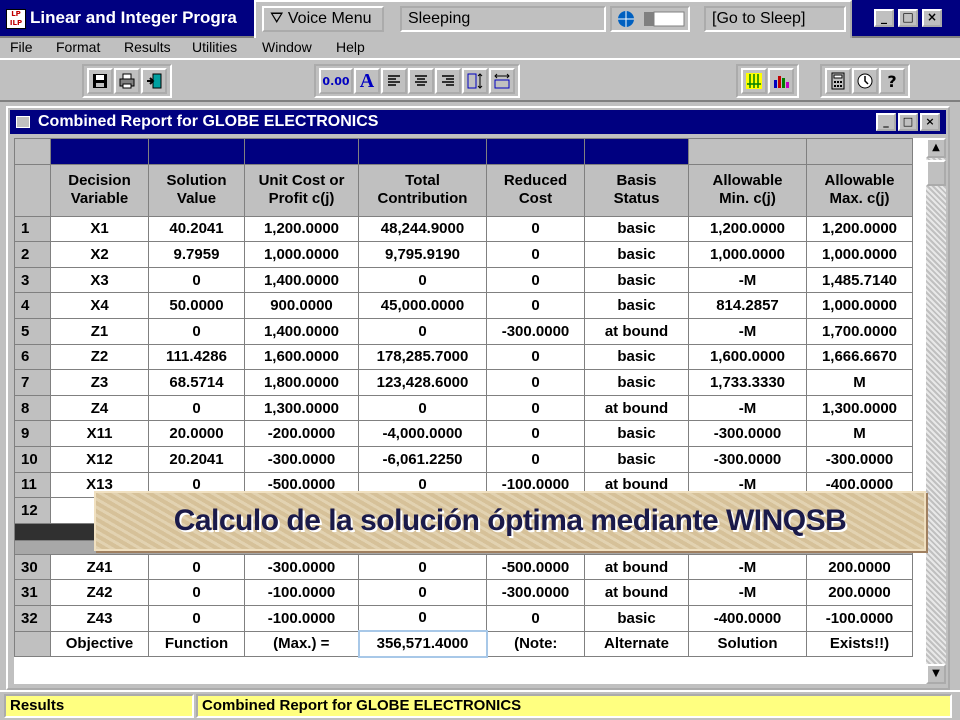 Image resolution: width=960 pixels, height=720 pixels. Describe the element at coordinates (747, 618) in the screenshot. I see `table-cell: -400.0000` at that location.